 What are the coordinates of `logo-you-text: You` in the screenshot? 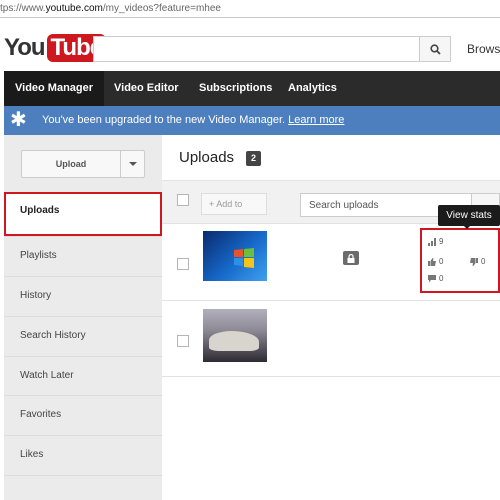 It's located at (25, 47).